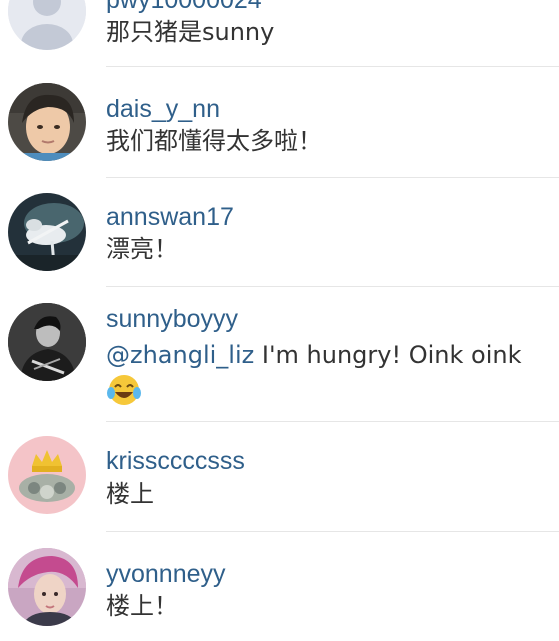  Describe the element at coordinates (124, 390) in the screenshot. I see `face-with-tears-of-joy-icon` at that location.